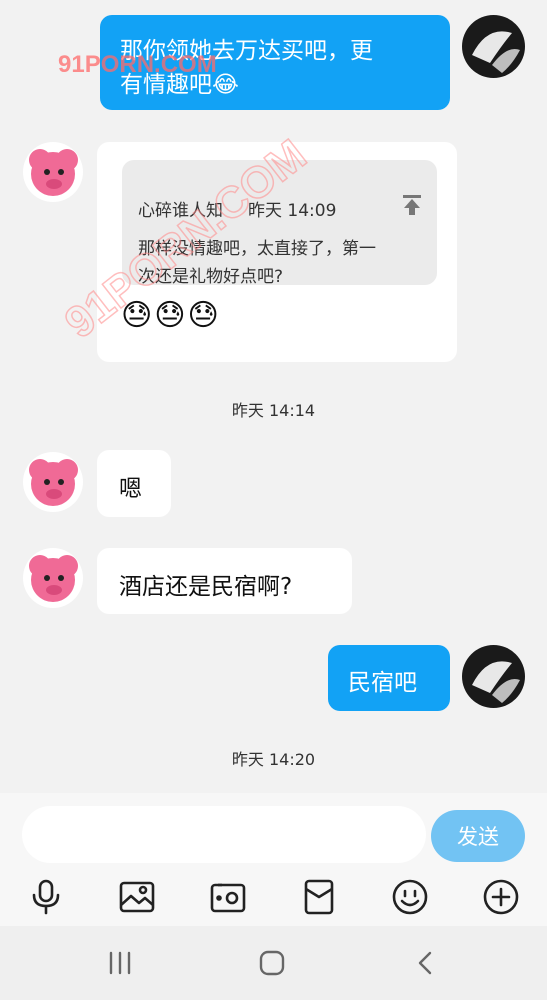 The image size is (547, 1000). What do you see at coordinates (273, 410) in the screenshot?
I see `timestamp: 昨天 14:14` at bounding box center [273, 410].